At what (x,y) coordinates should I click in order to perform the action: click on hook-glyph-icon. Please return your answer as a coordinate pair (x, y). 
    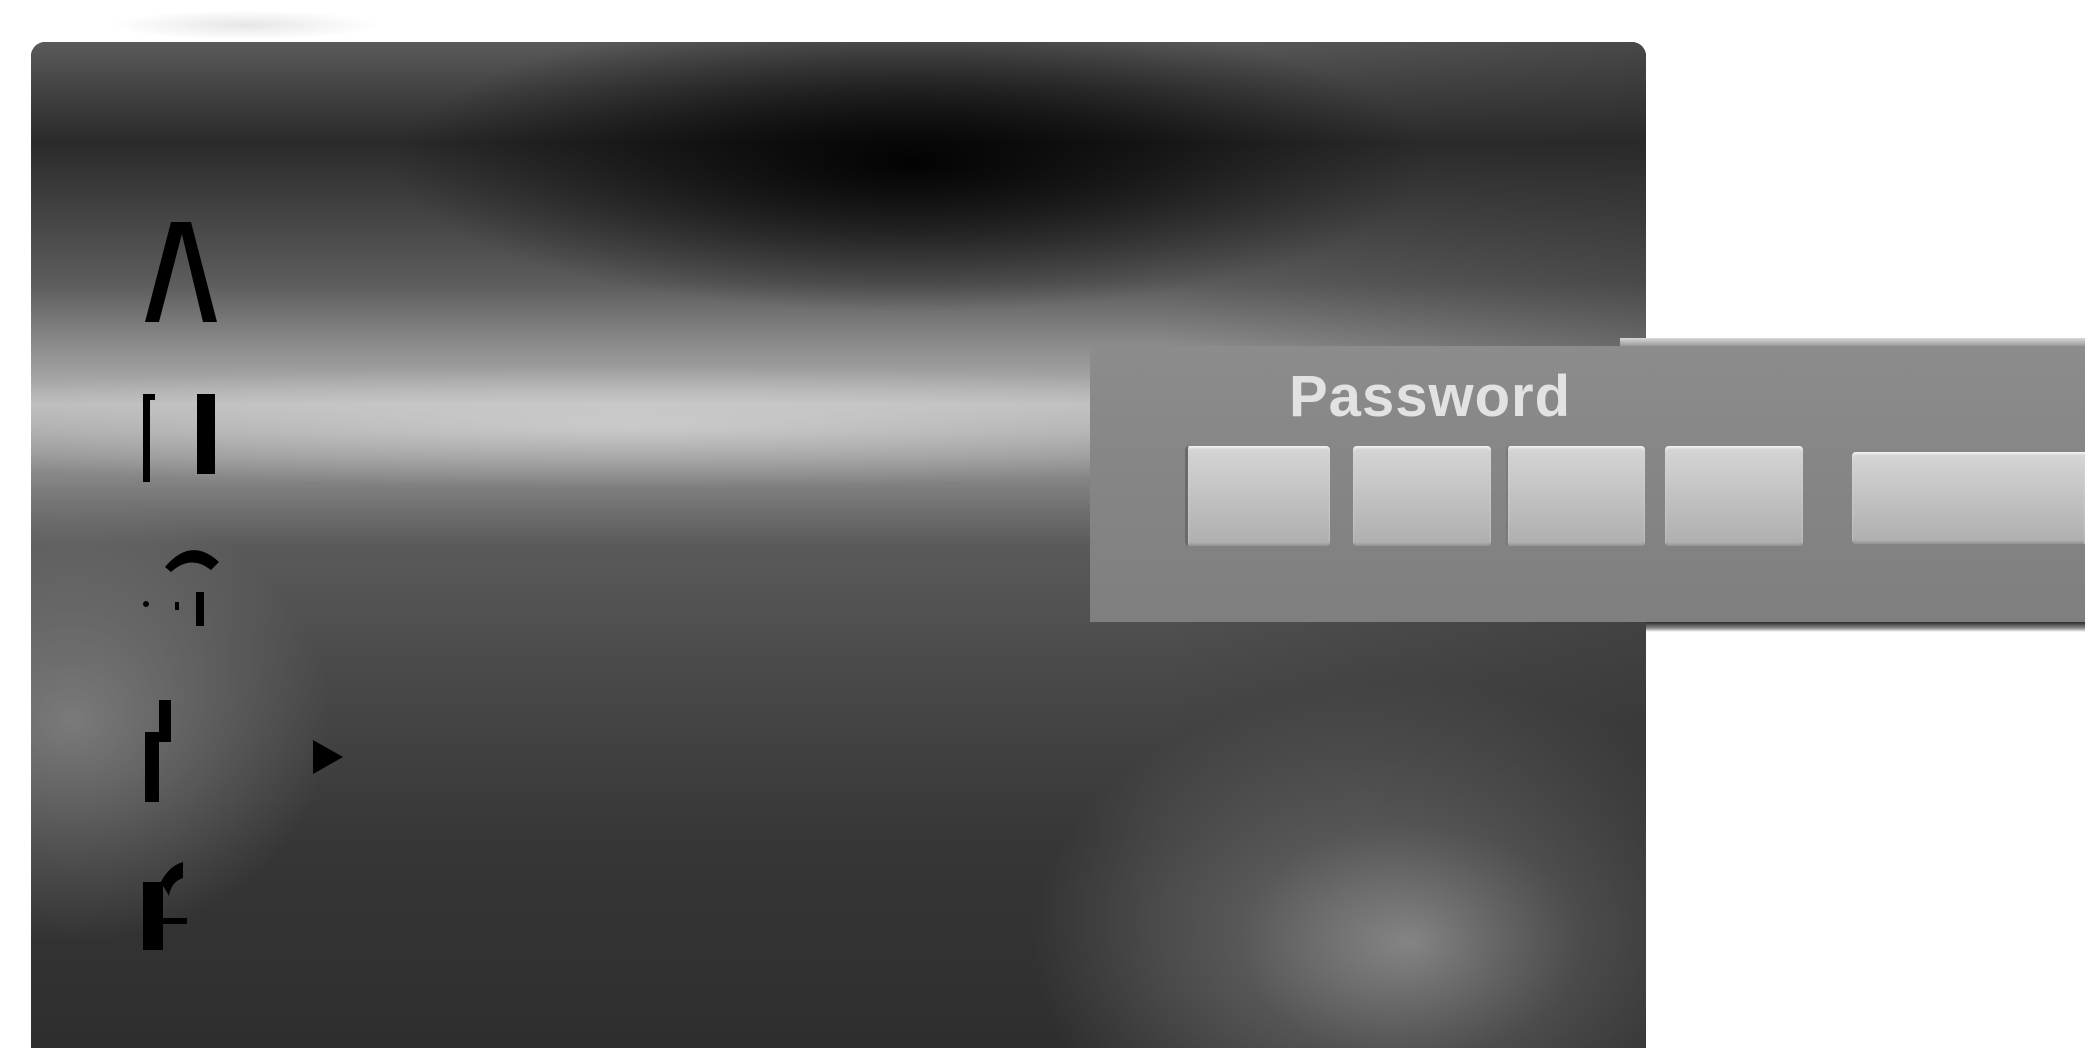
    Looking at the image, I should click on (181, 588).